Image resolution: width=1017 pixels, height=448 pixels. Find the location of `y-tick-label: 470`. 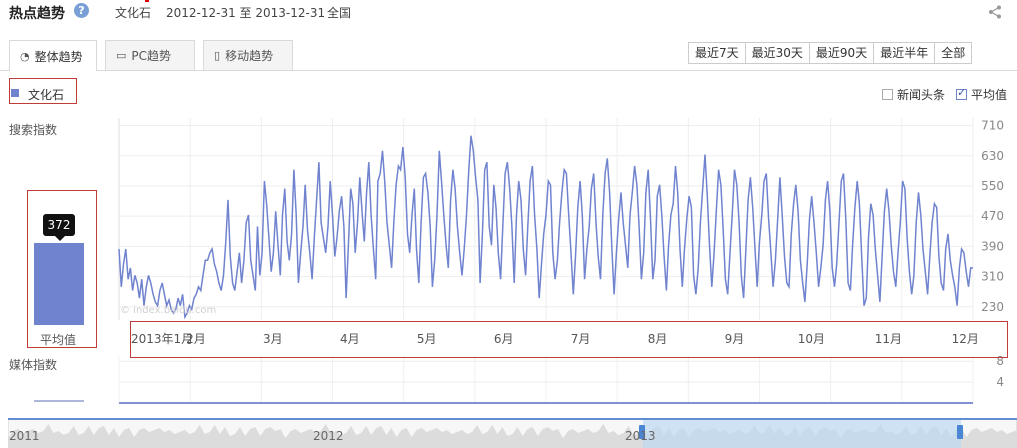

y-tick-label: 470 is located at coordinates (992, 216).